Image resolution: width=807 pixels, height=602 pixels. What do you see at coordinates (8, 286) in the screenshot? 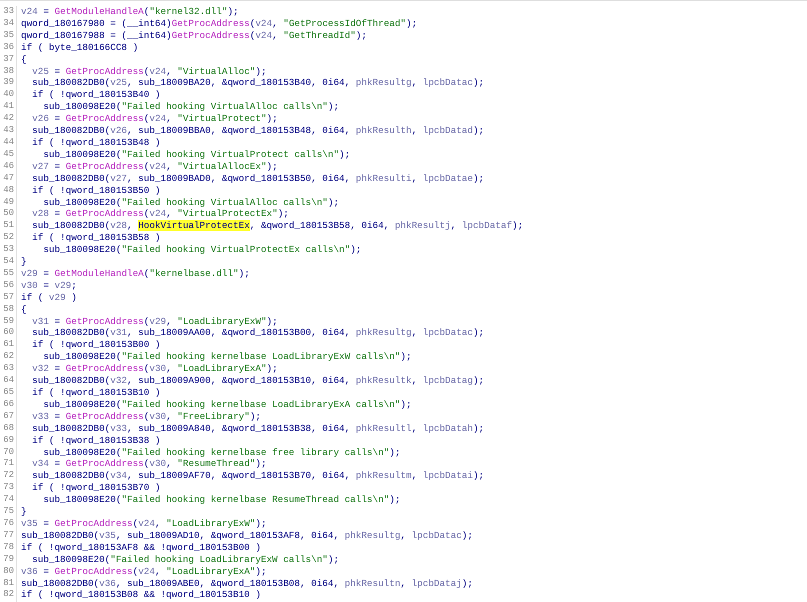
I see `line-number: 56` at bounding box center [8, 286].